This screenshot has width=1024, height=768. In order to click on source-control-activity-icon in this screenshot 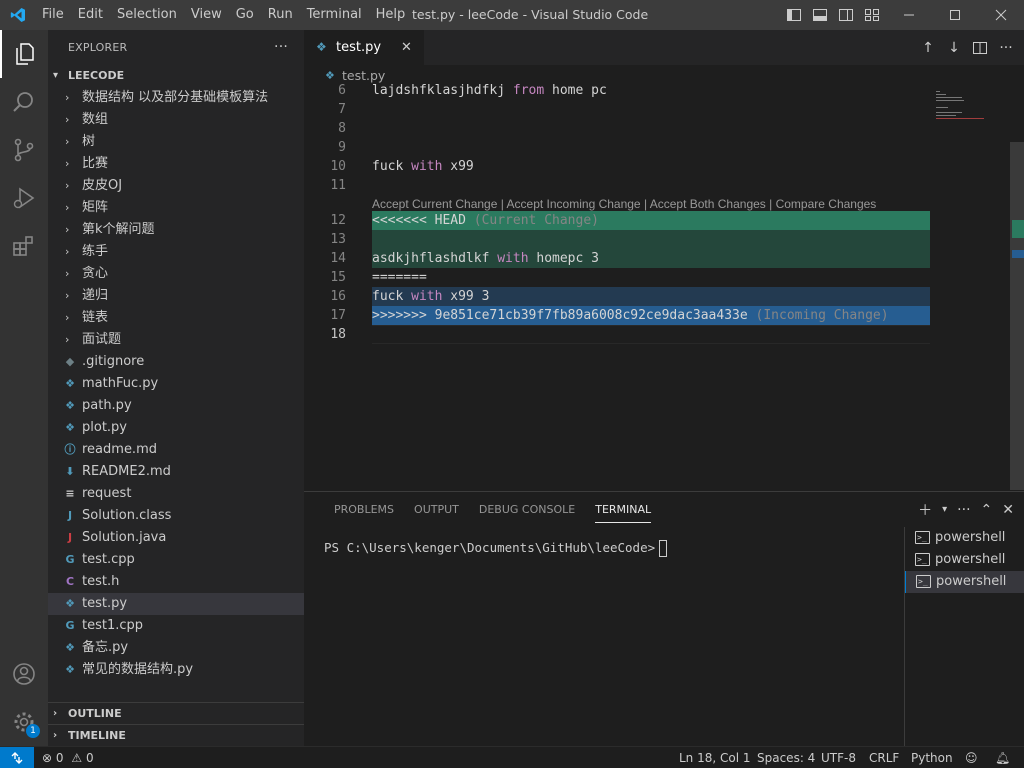, I will do `click(24, 150)`.